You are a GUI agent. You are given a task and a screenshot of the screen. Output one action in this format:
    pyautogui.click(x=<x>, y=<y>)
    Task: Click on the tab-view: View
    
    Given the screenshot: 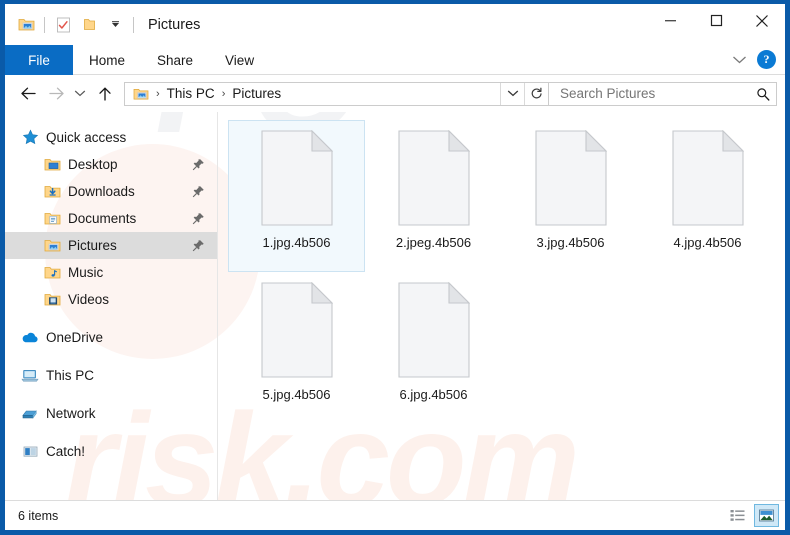 What is the action you would take?
    pyautogui.click(x=239, y=60)
    